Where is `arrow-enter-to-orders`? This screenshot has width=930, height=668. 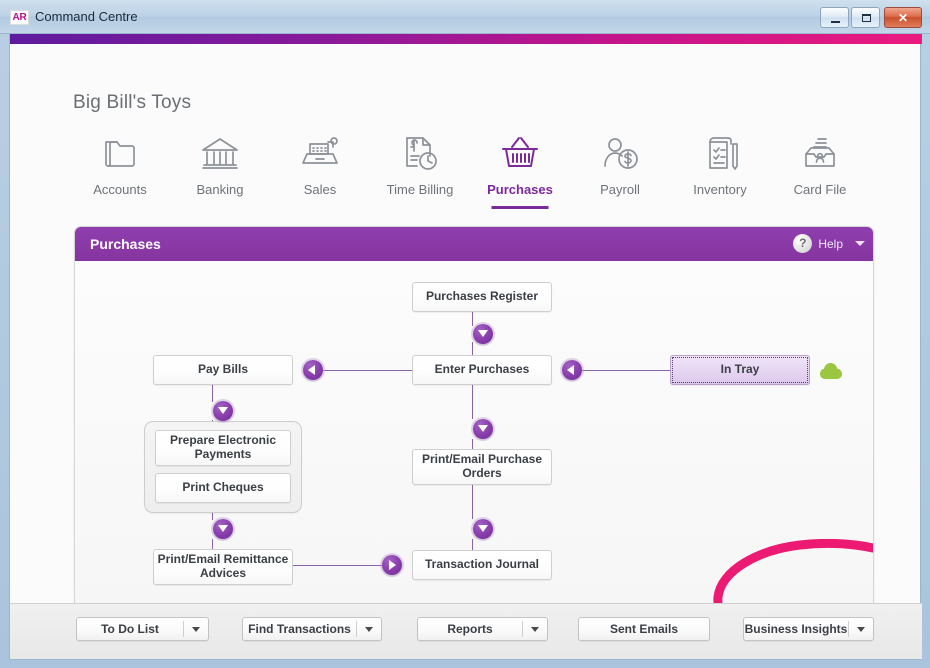 arrow-enter-to-orders is located at coordinates (483, 429).